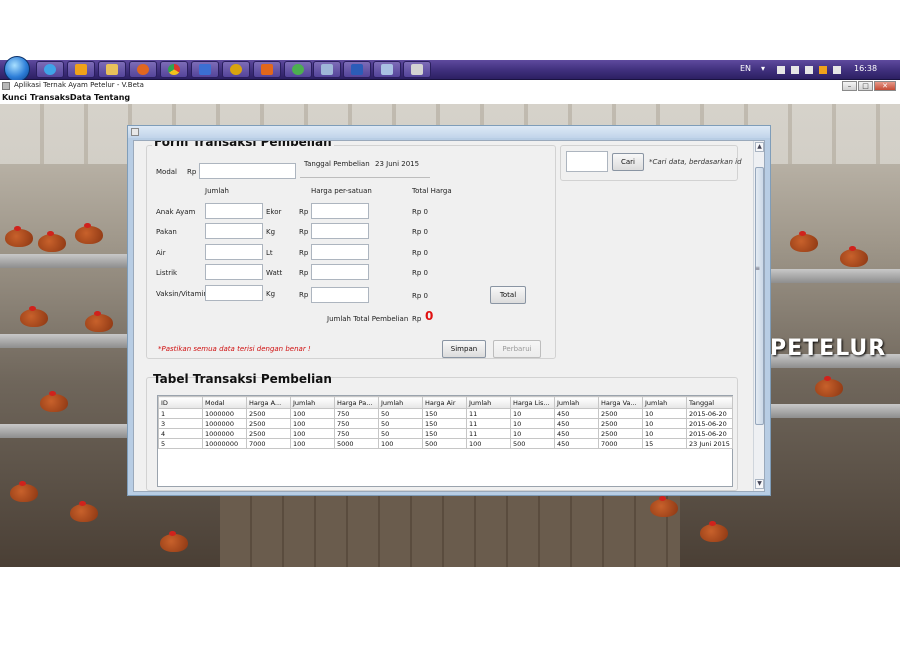 This screenshot has width=900, height=650. I want to click on app-icon, so click(236, 69).